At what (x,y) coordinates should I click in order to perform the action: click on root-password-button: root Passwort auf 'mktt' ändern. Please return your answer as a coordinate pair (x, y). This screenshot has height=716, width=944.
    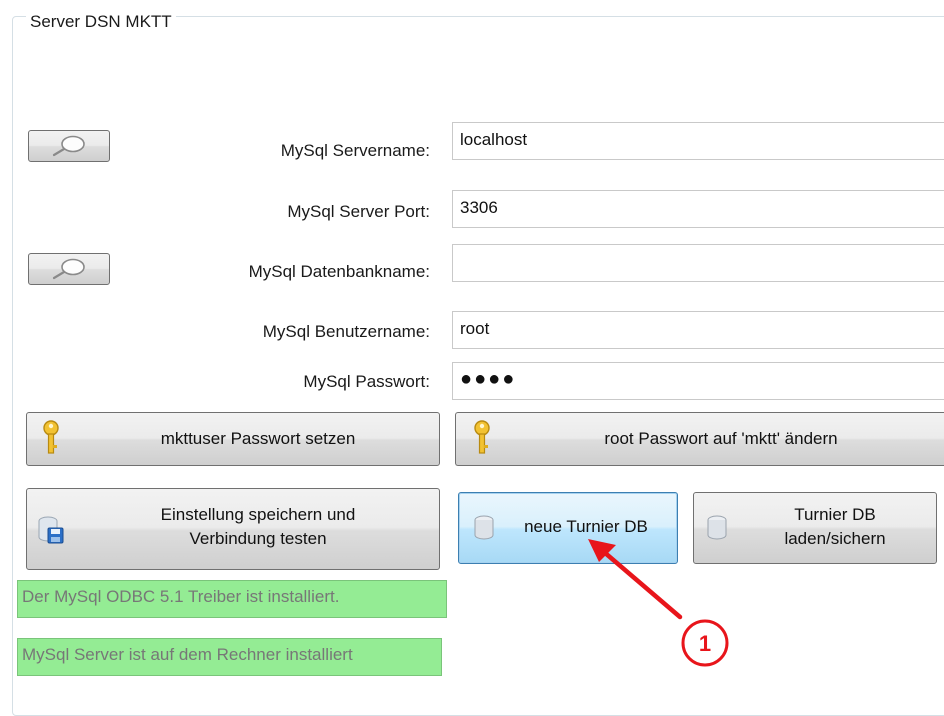
    Looking at the image, I should click on (699, 439).